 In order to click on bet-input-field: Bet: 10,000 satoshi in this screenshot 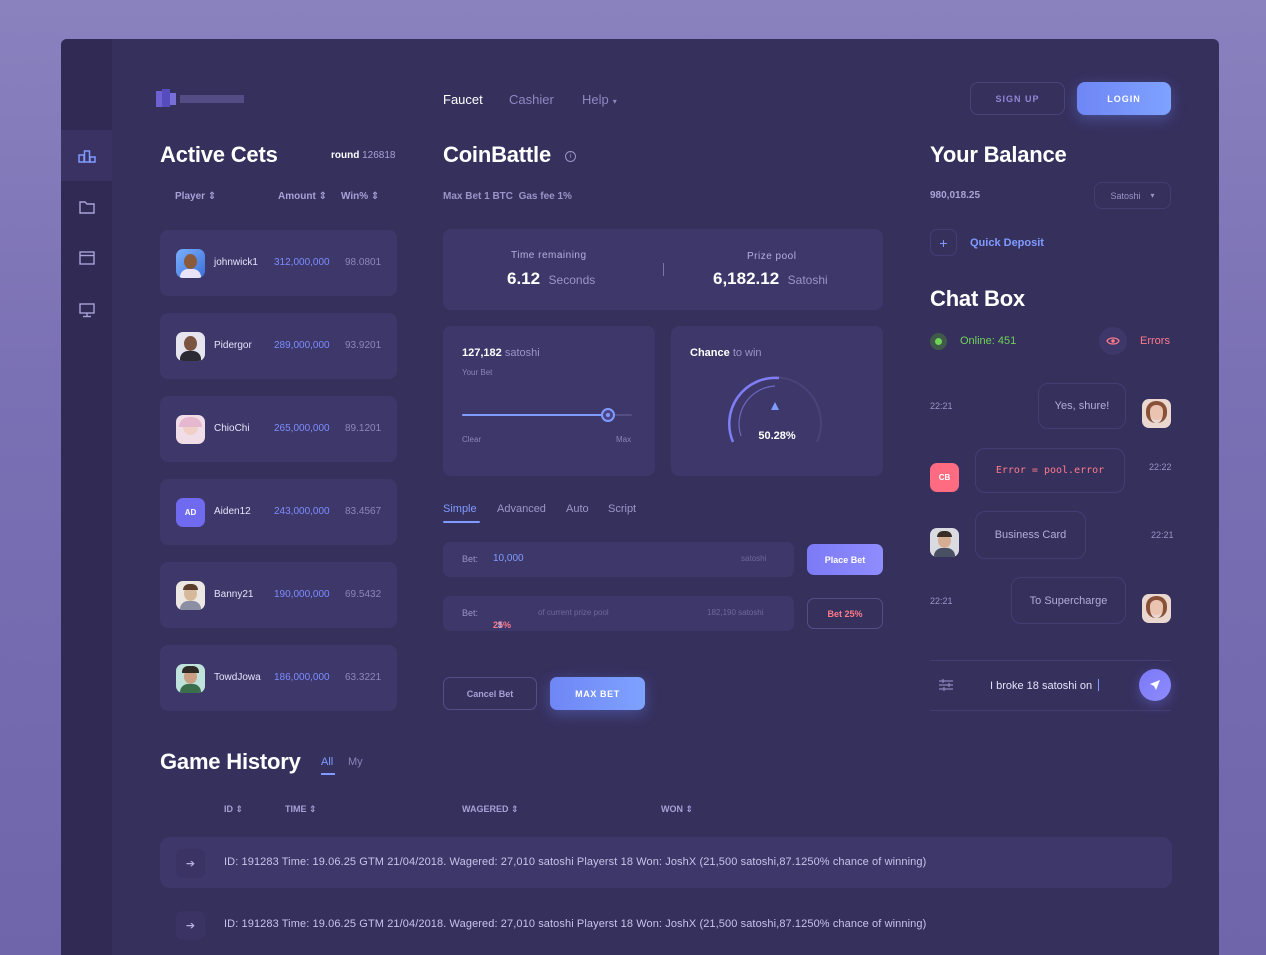, I will do `click(618, 559)`.